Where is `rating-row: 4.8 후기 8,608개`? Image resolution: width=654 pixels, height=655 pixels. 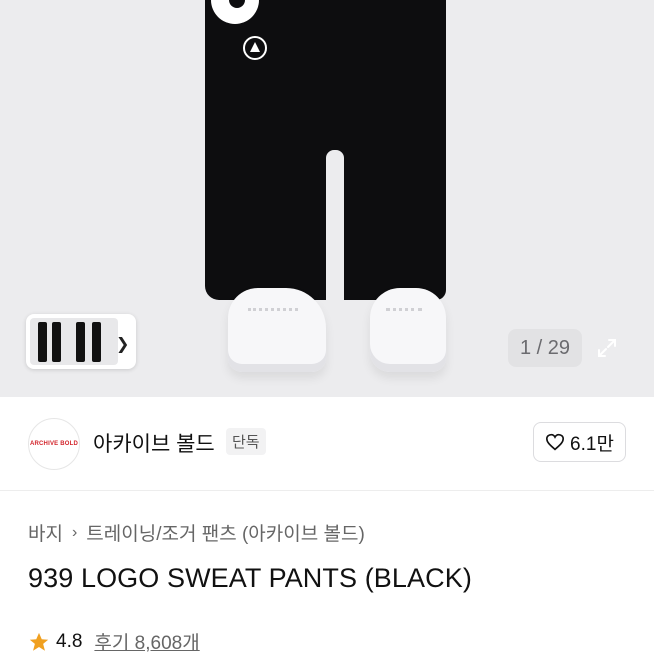 rating-row: 4.8 후기 8,608개 is located at coordinates (114, 641).